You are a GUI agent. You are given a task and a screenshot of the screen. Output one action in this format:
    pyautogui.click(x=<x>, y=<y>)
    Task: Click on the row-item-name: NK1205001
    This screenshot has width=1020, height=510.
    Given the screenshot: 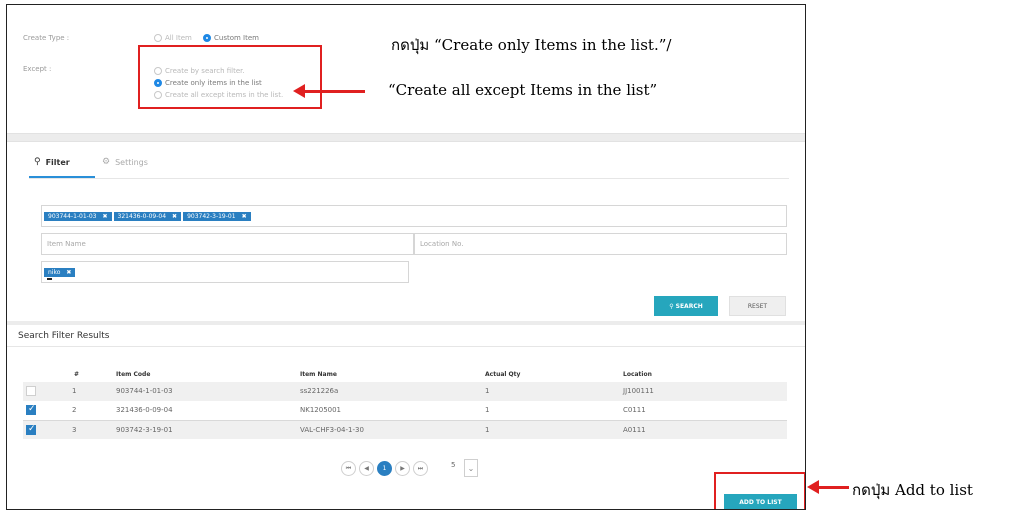 What is the action you would take?
    pyautogui.click(x=321, y=410)
    